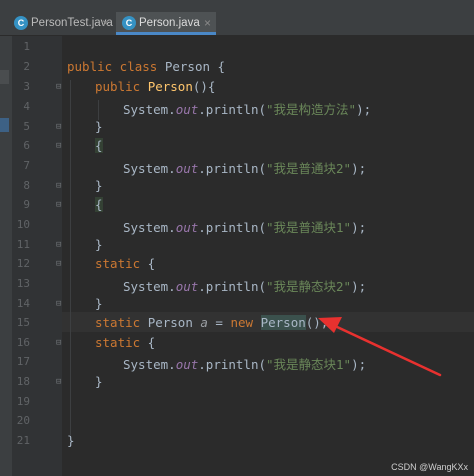 This screenshot has height=476, width=474. I want to click on line-number: 5, so click(26, 126).